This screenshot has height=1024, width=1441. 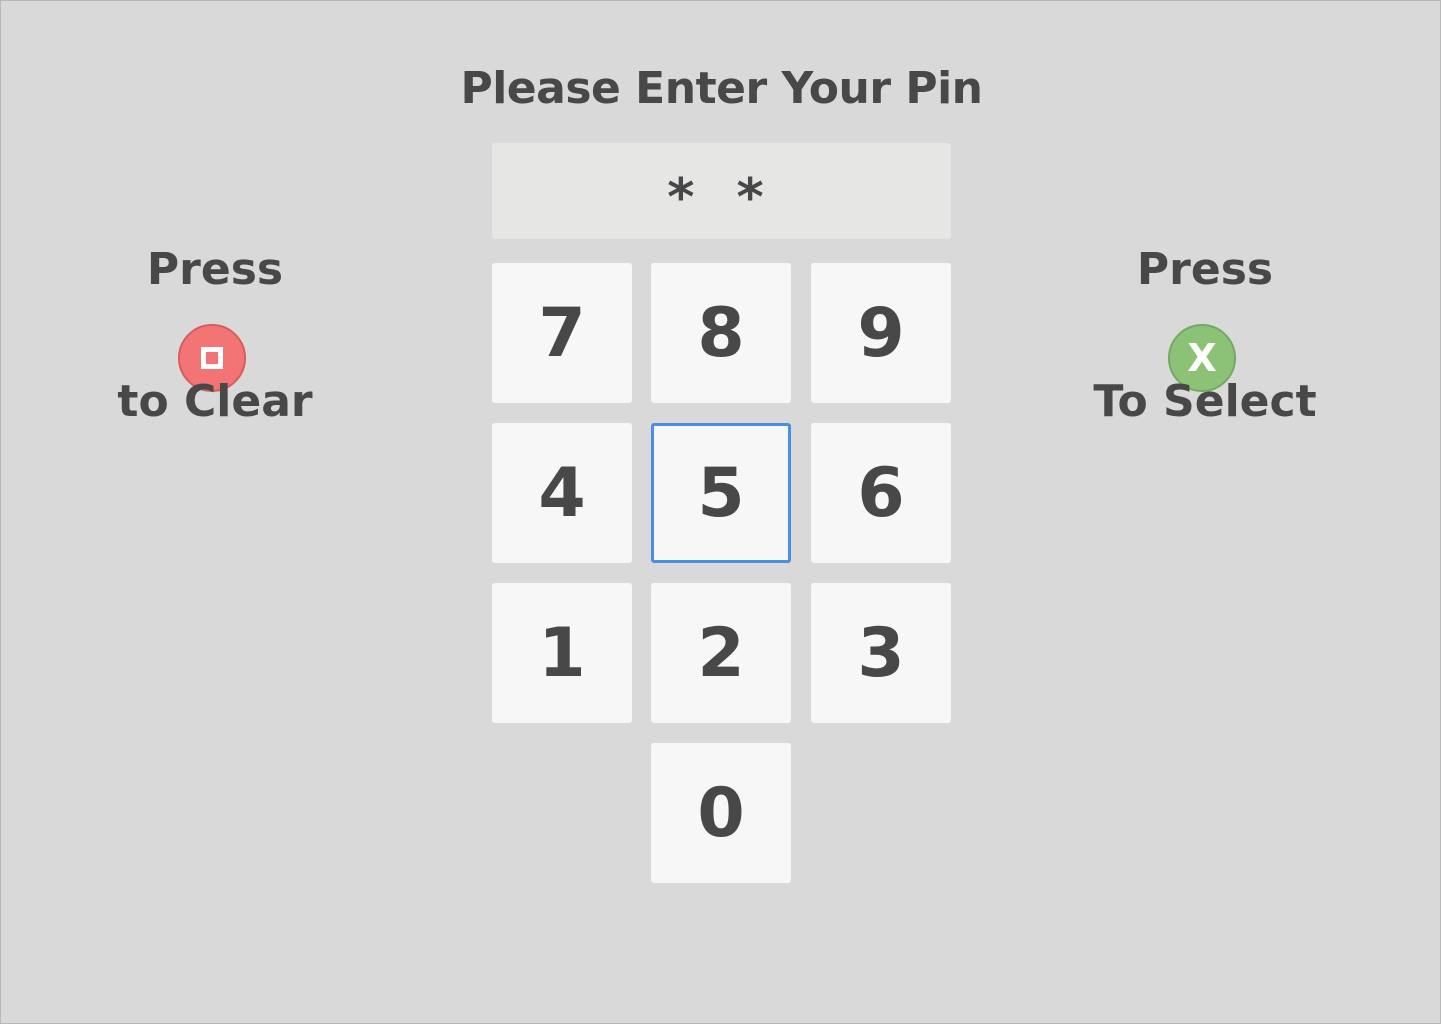 I want to click on key-8: 8, so click(x=721, y=333).